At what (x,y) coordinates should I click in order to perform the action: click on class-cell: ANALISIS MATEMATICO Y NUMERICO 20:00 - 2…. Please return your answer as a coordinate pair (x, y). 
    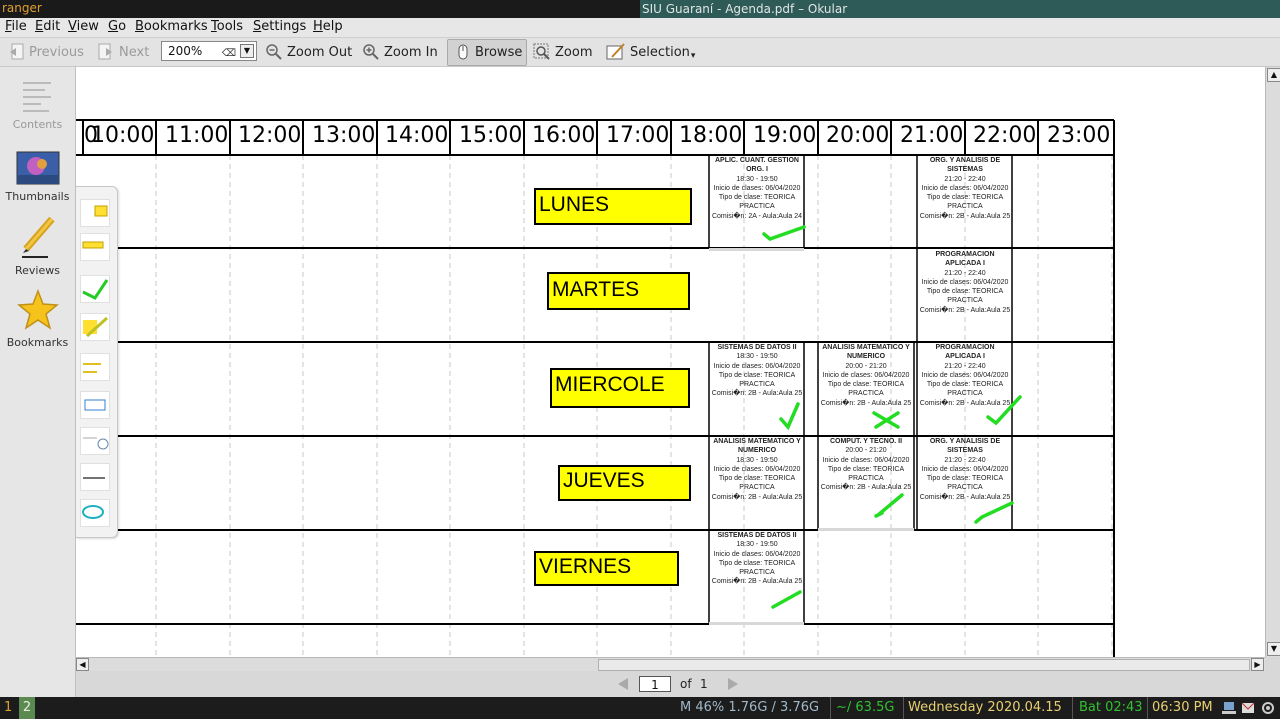
    Looking at the image, I should click on (866, 375).